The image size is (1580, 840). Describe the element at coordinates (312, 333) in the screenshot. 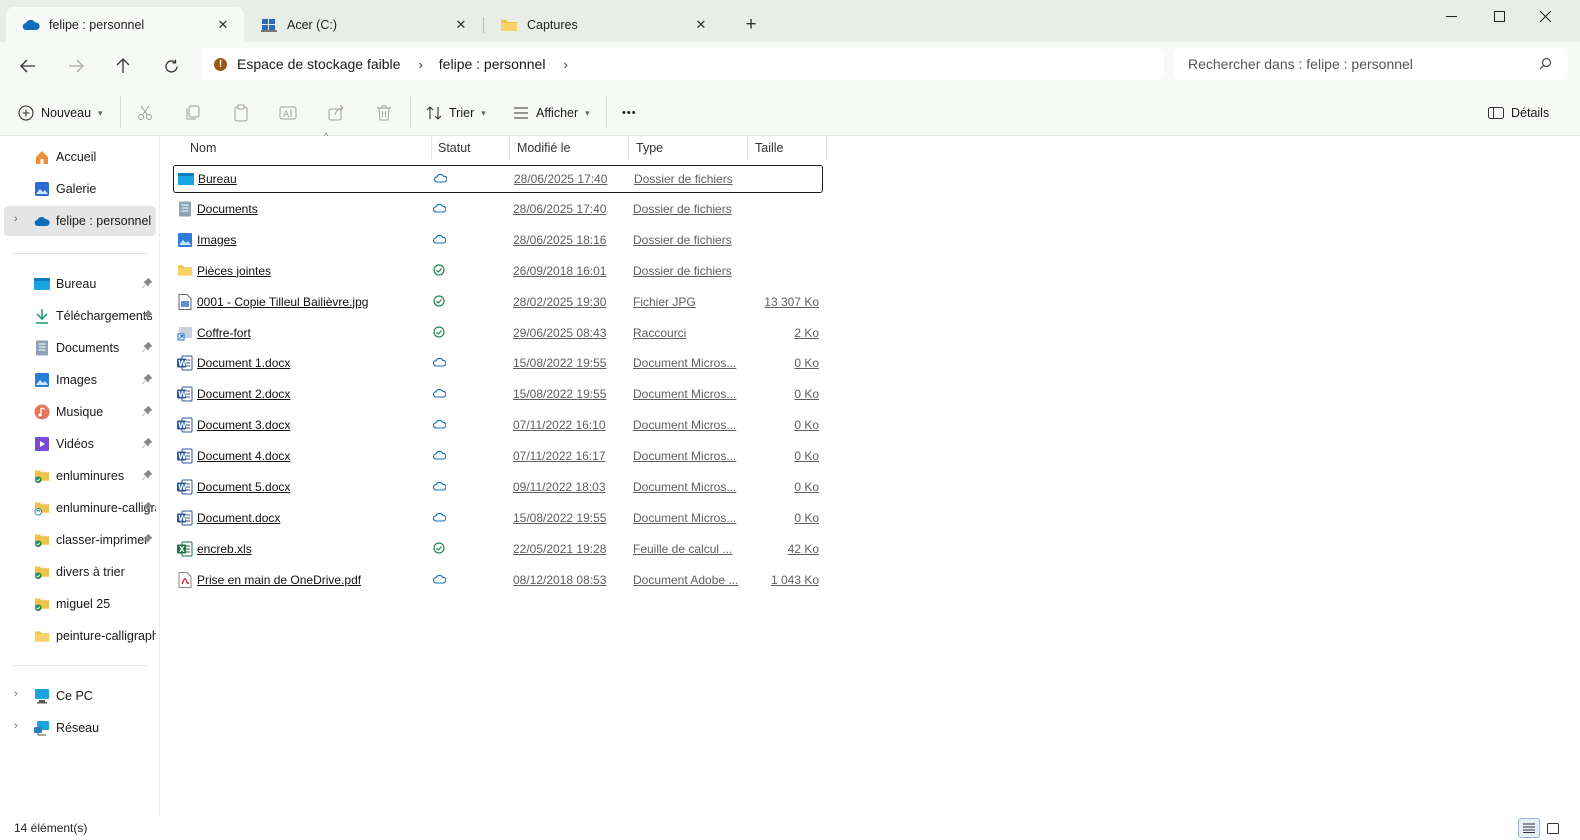

I see `file-name: Coffre-fort` at that location.